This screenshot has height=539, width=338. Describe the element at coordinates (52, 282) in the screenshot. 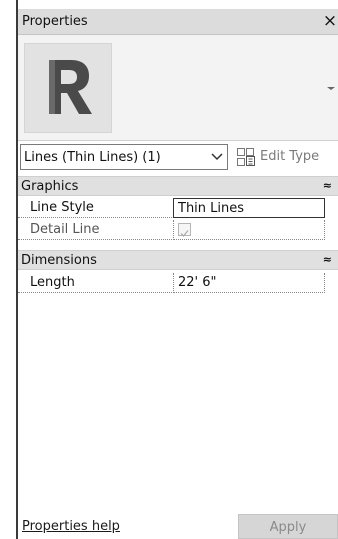

I see `property-name-text: Length` at that location.